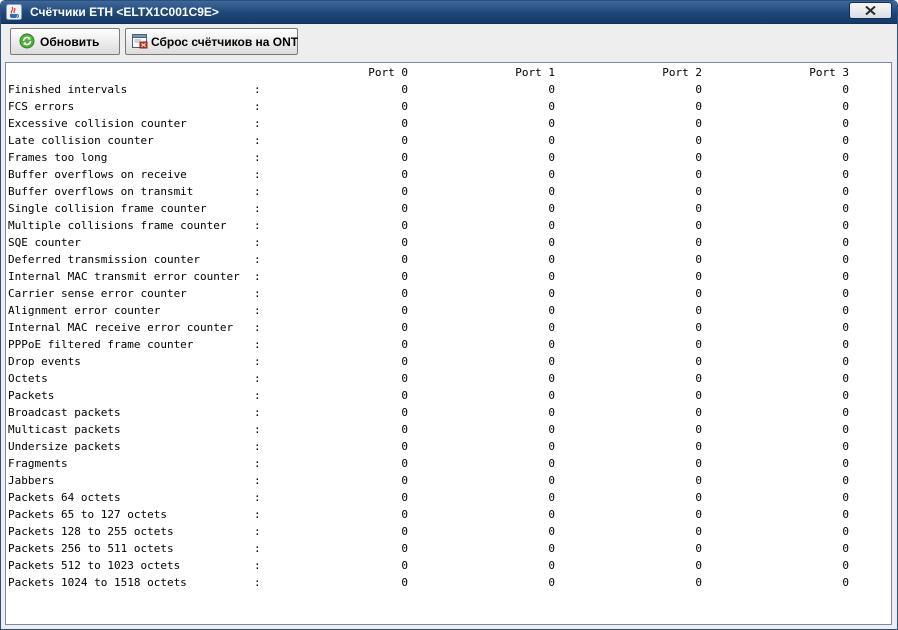 The image size is (898, 630). What do you see at coordinates (446, 91) in the screenshot?
I see `table-row: Finished intervals: 0 0 0 0` at bounding box center [446, 91].